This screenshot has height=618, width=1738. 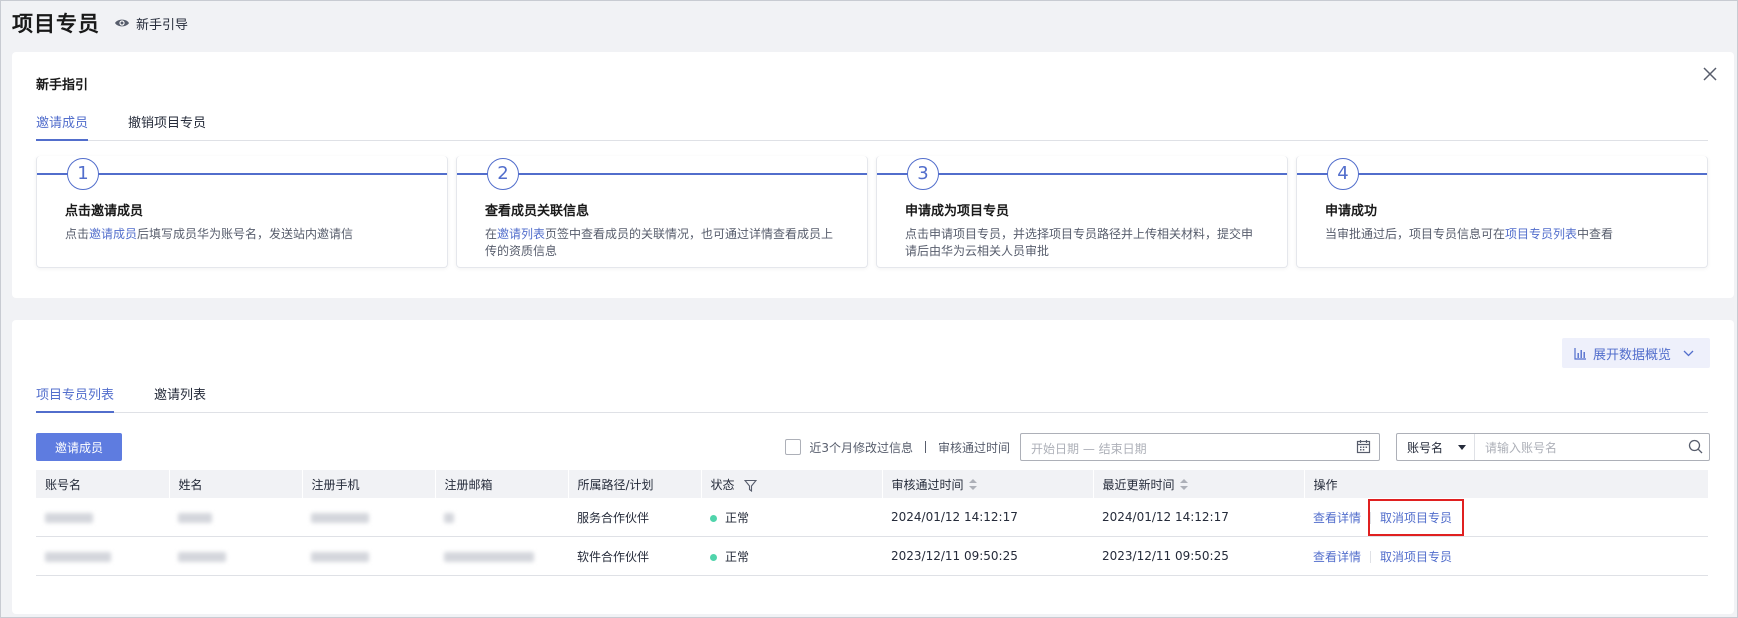 I want to click on invite-member-link: 邀请成员, so click(x=113, y=234).